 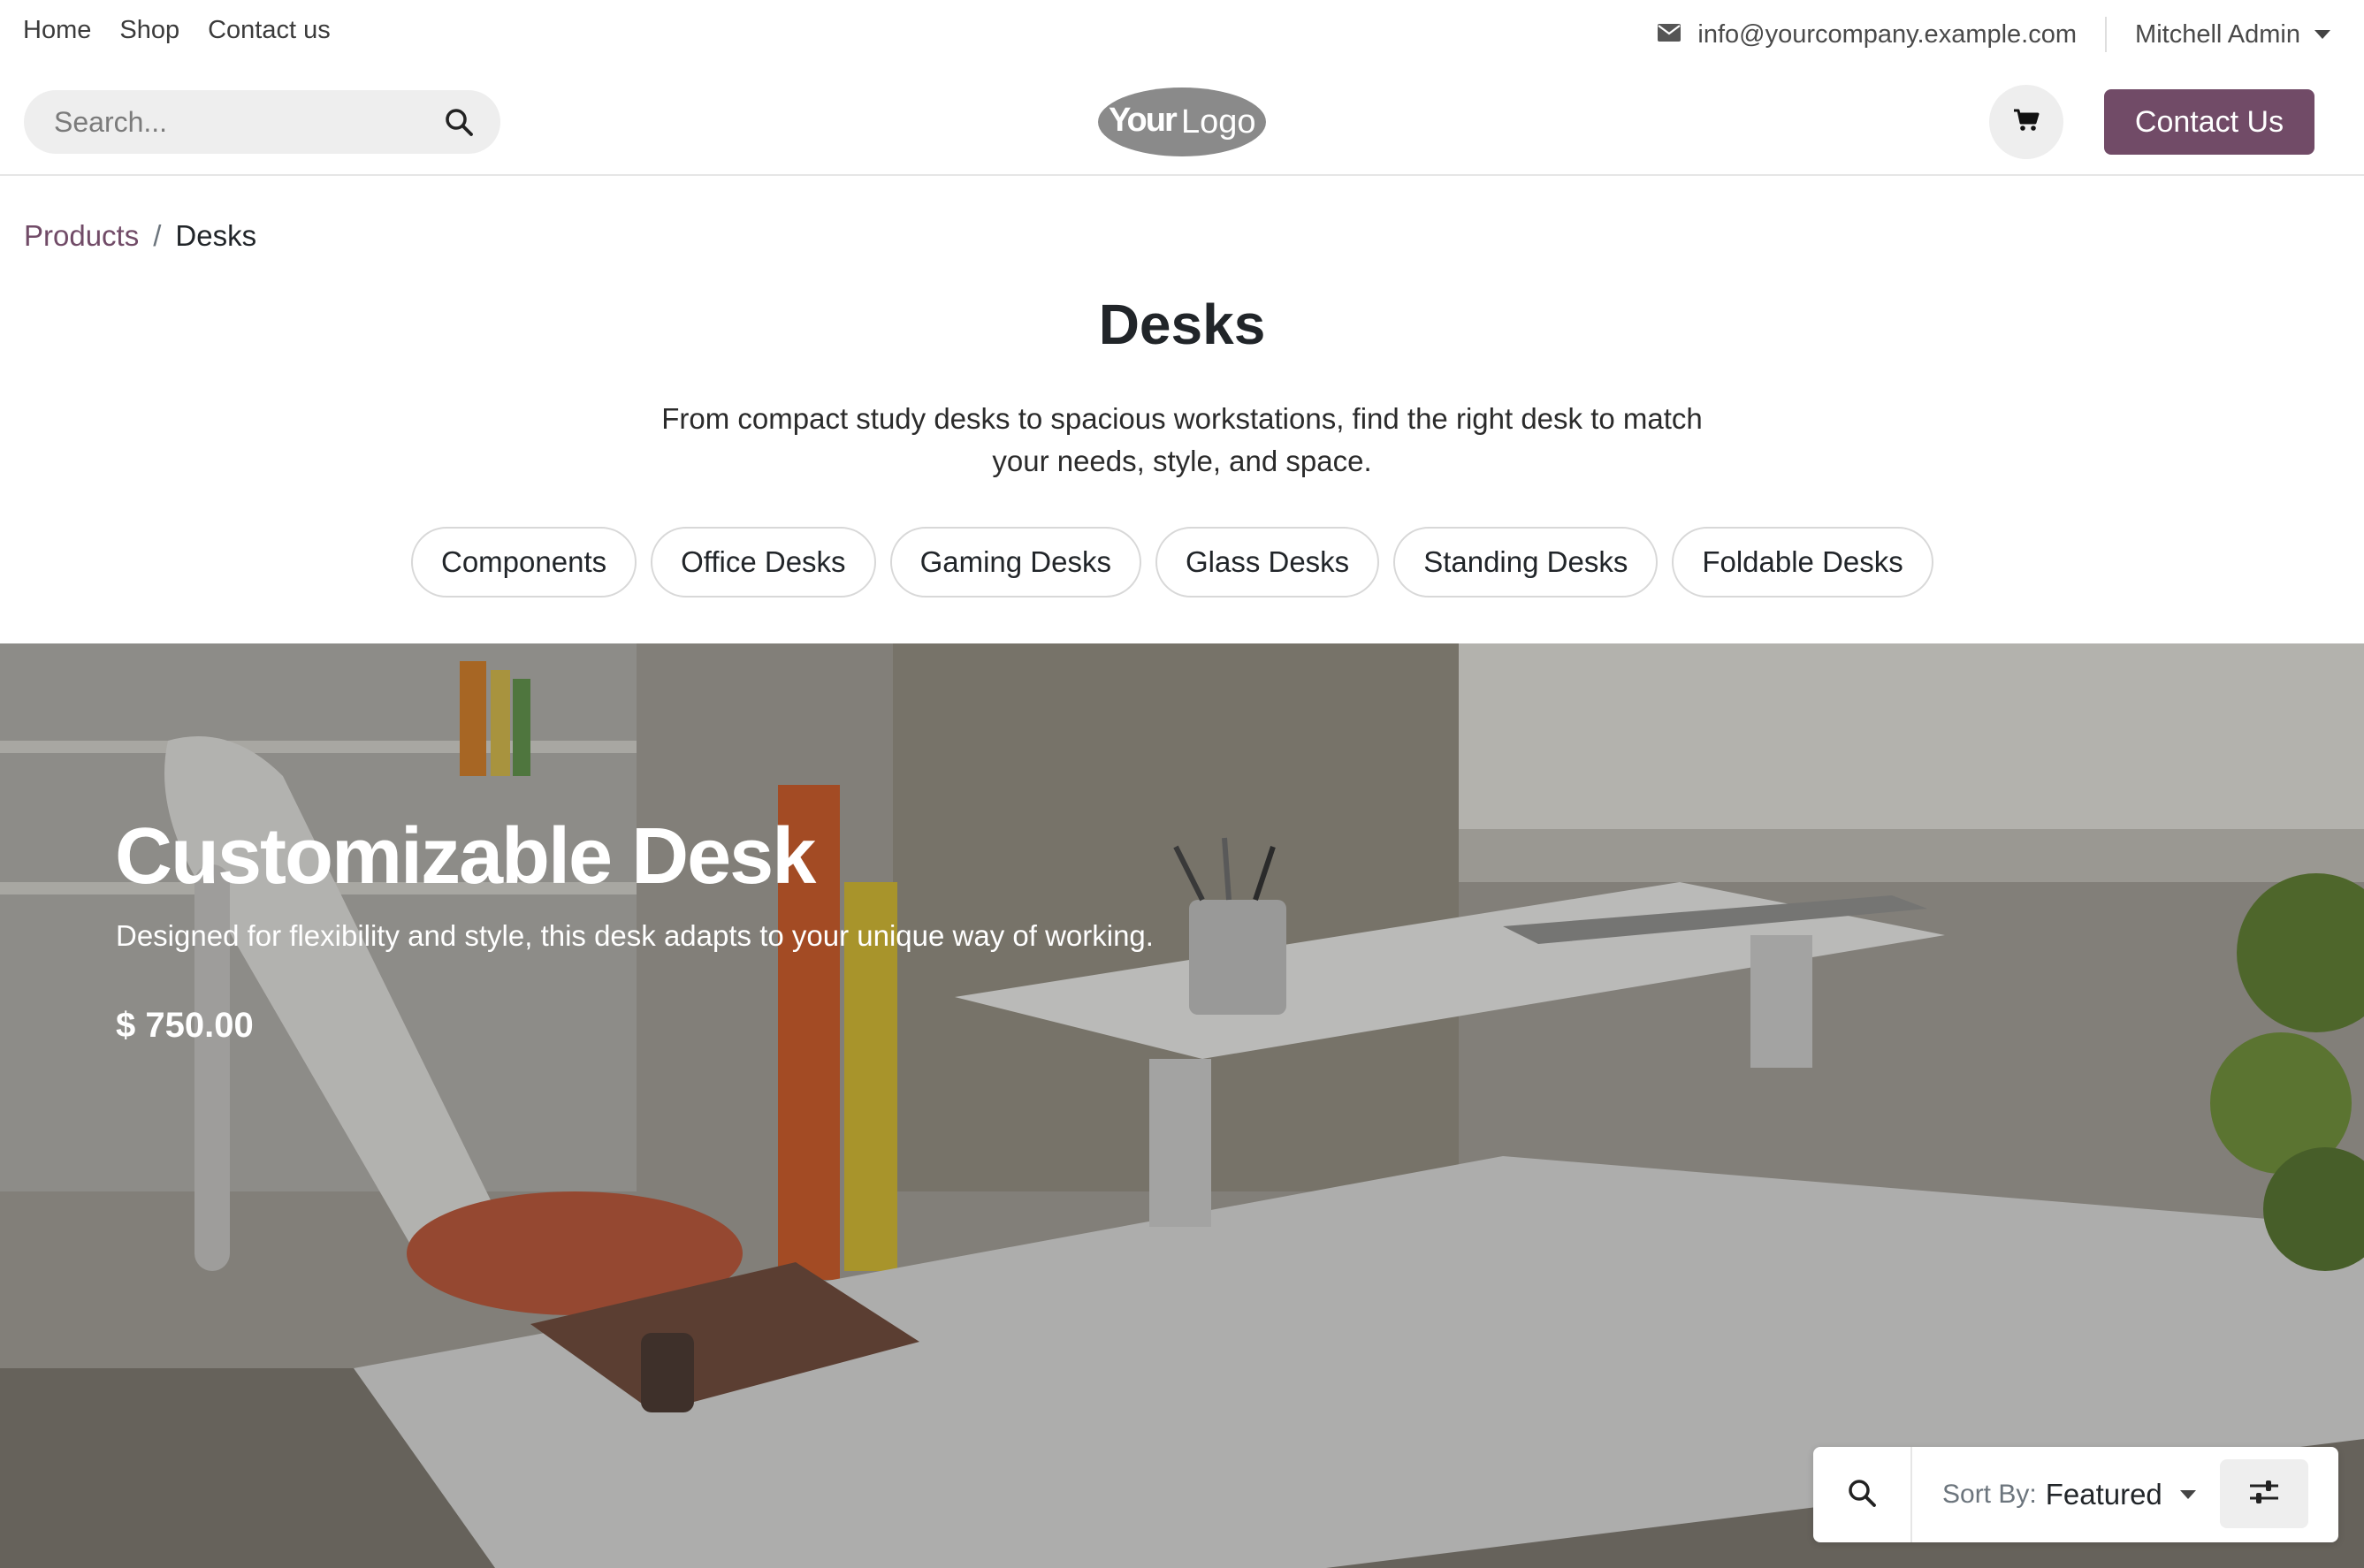 What do you see at coordinates (524, 562) in the screenshot?
I see `chip-components: Components` at bounding box center [524, 562].